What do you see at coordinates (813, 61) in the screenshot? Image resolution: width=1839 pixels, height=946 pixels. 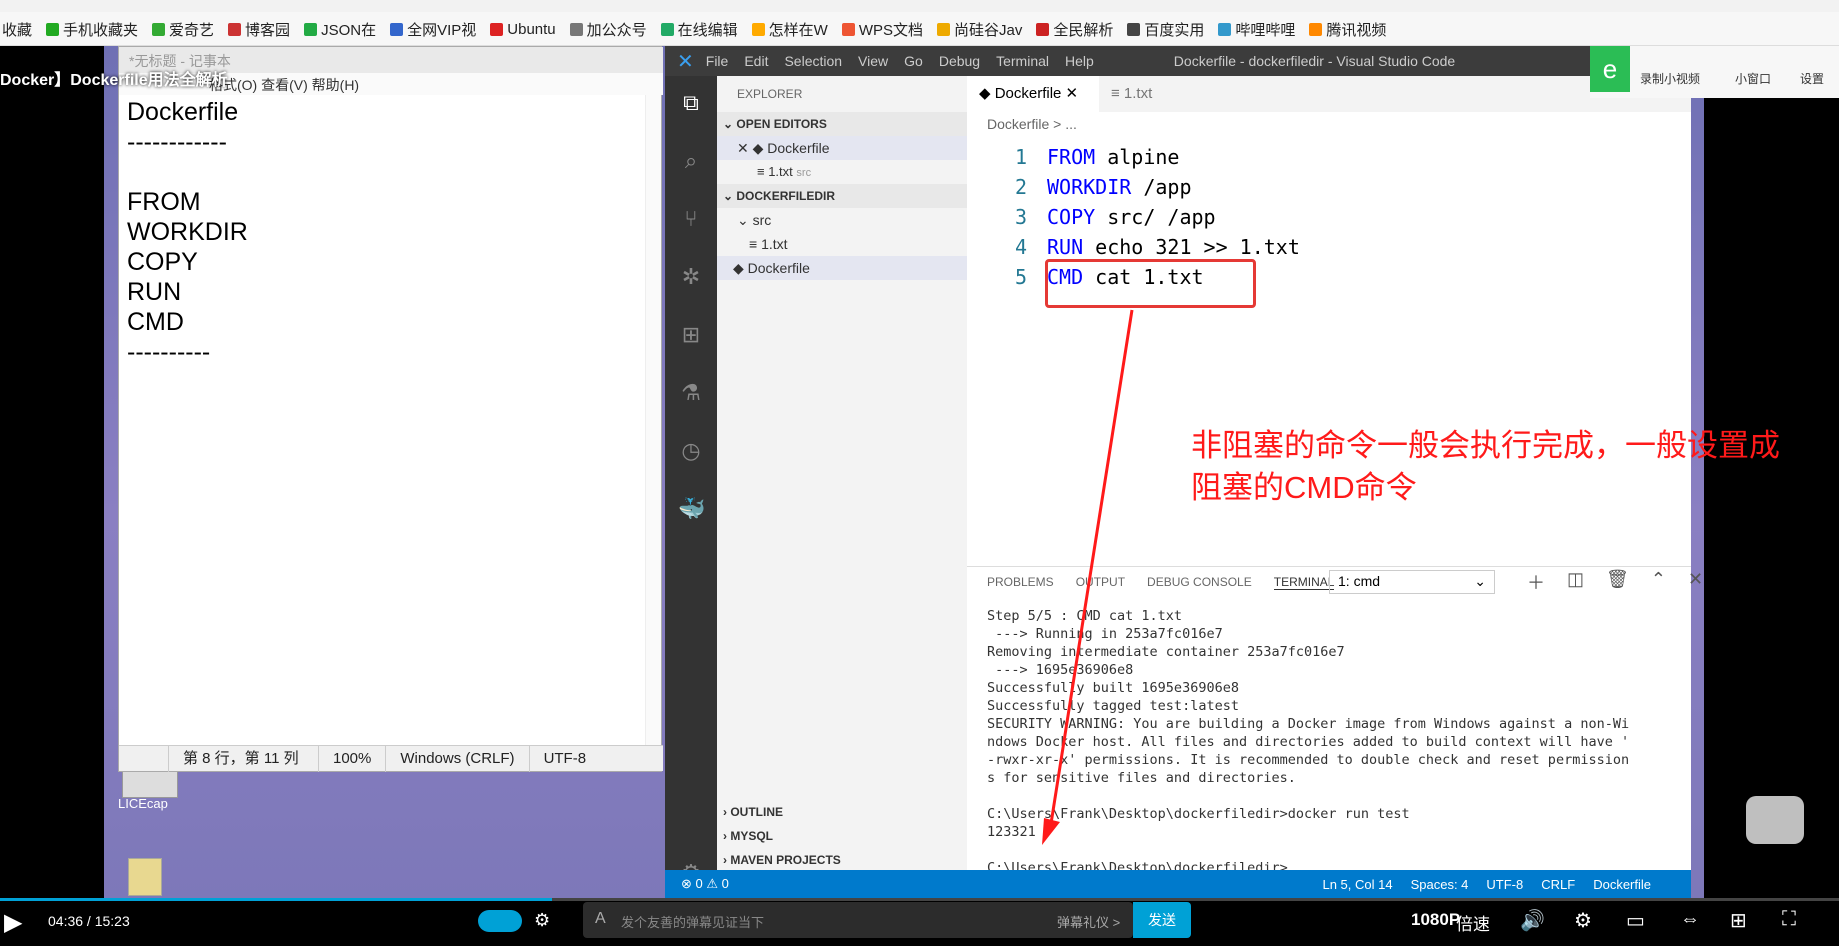 I see `menu-item: Selection` at bounding box center [813, 61].